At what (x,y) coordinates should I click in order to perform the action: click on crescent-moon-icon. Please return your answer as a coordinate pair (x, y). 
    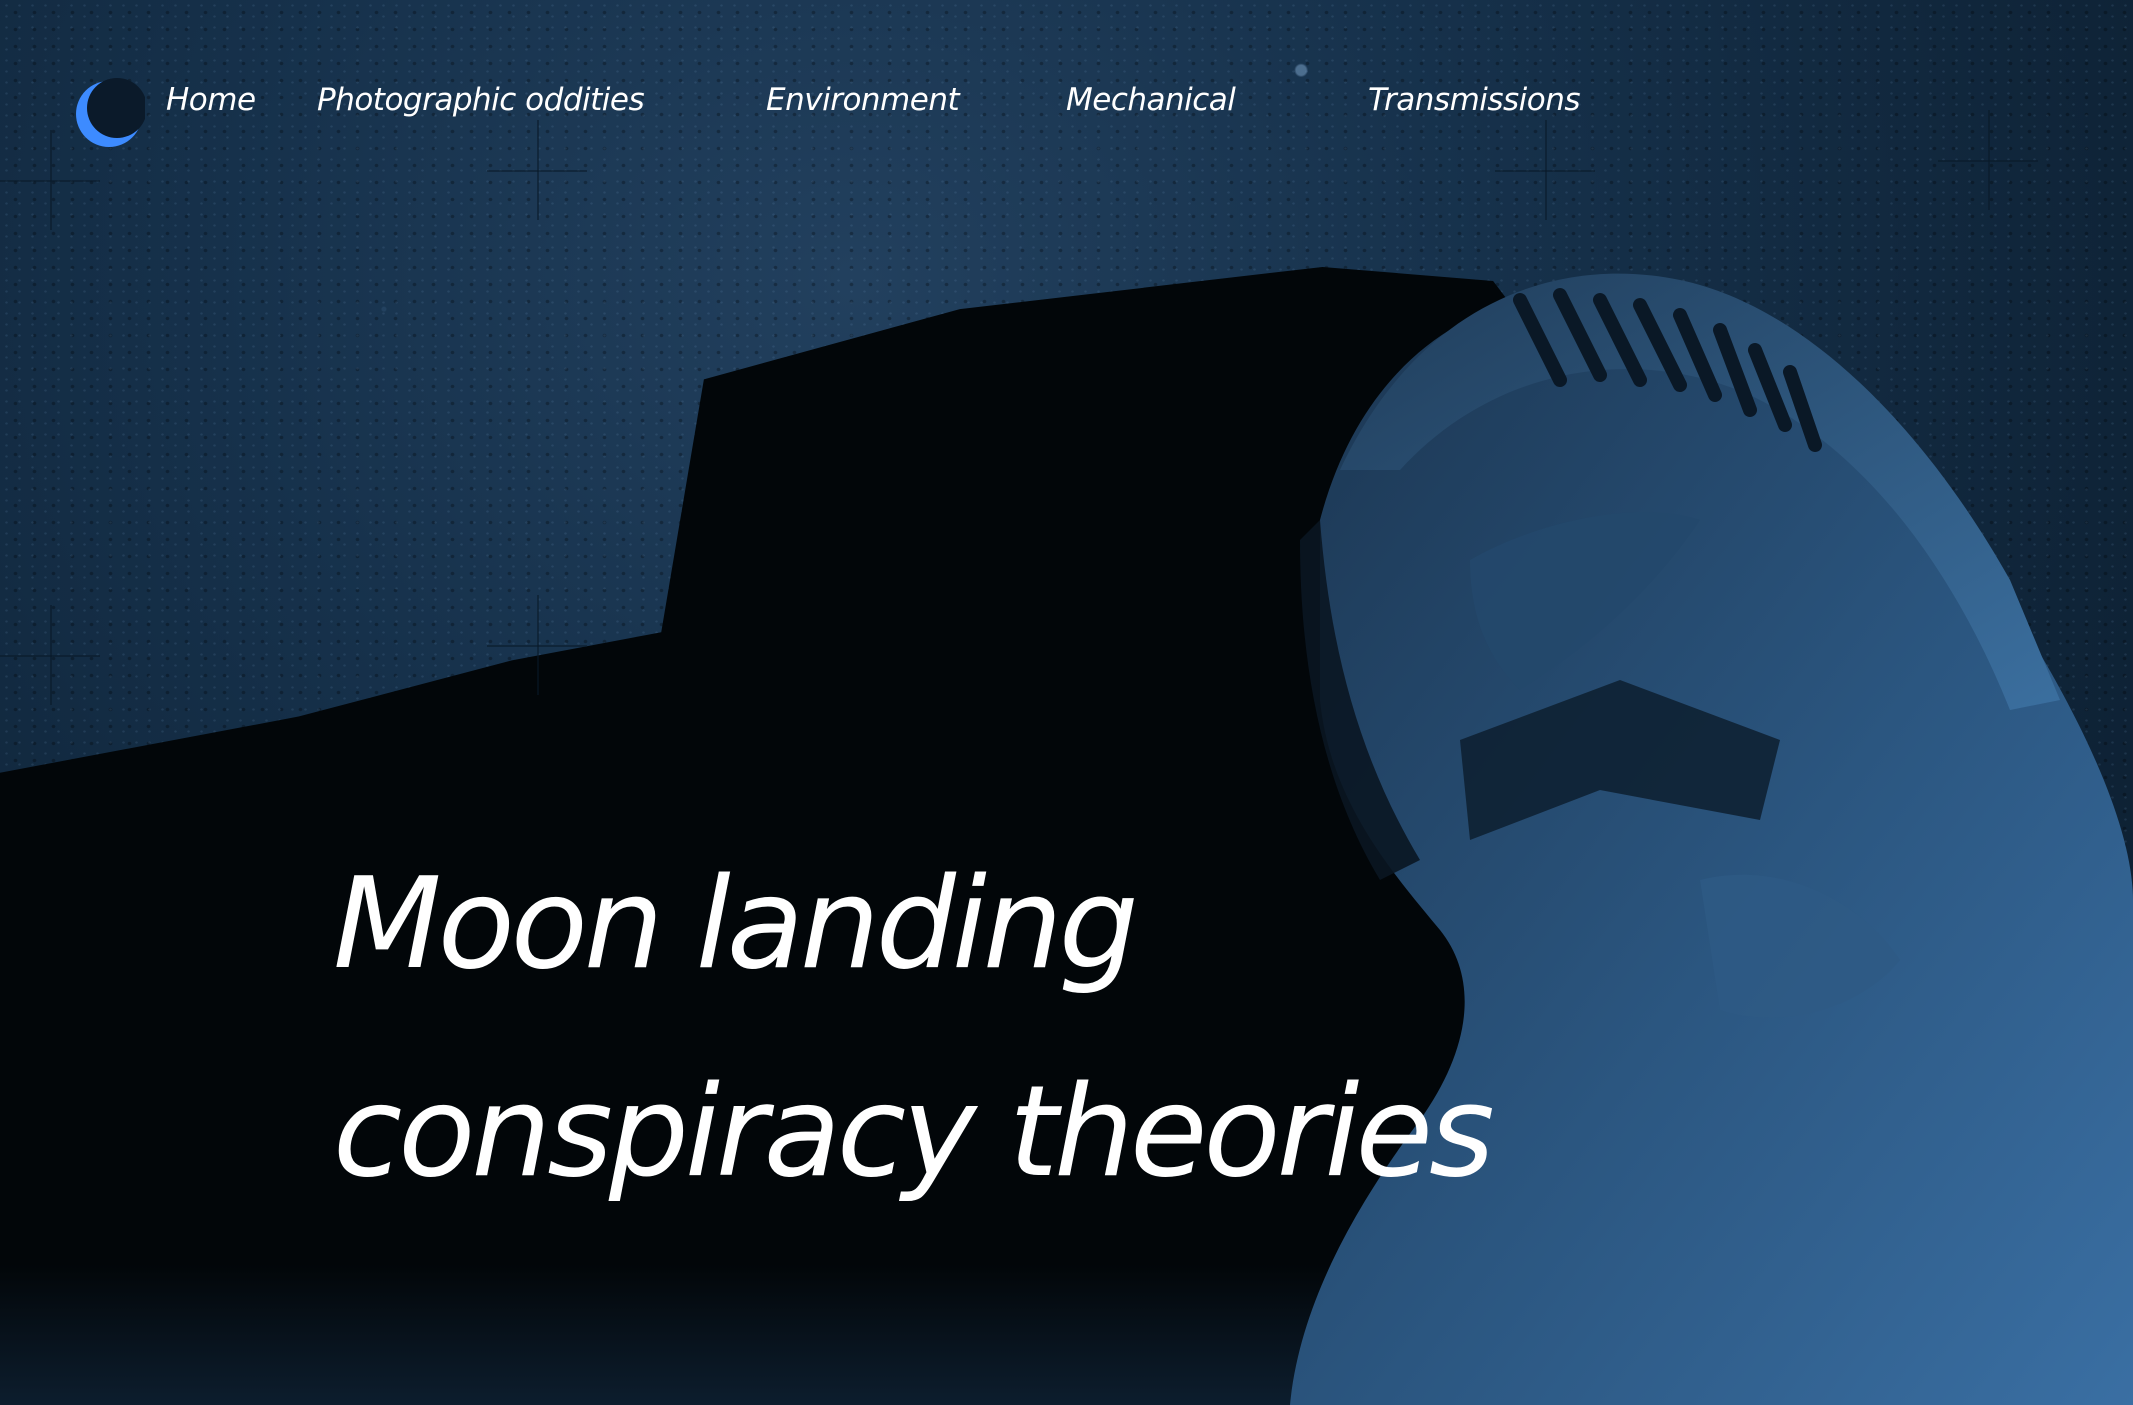
    Looking at the image, I should click on (109, 114).